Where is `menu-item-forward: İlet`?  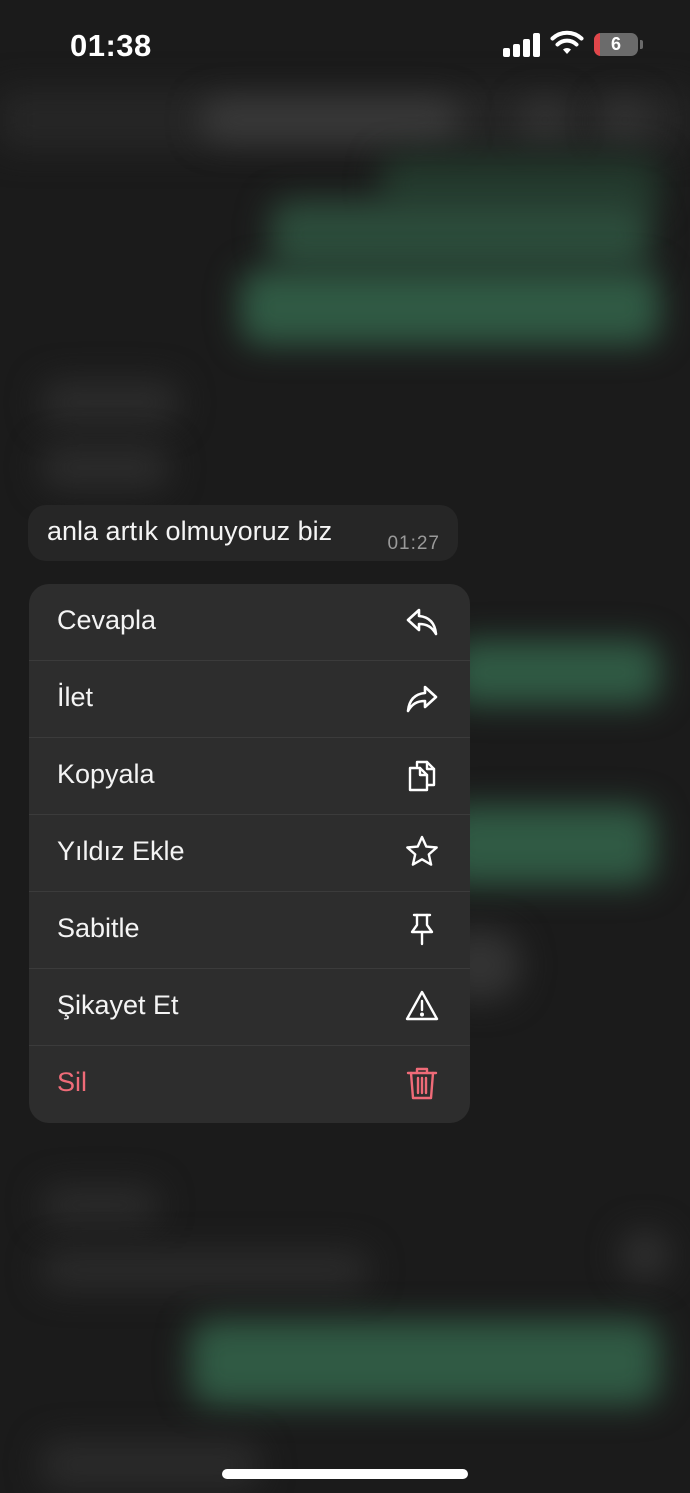
menu-item-forward: İlet is located at coordinates (249, 699).